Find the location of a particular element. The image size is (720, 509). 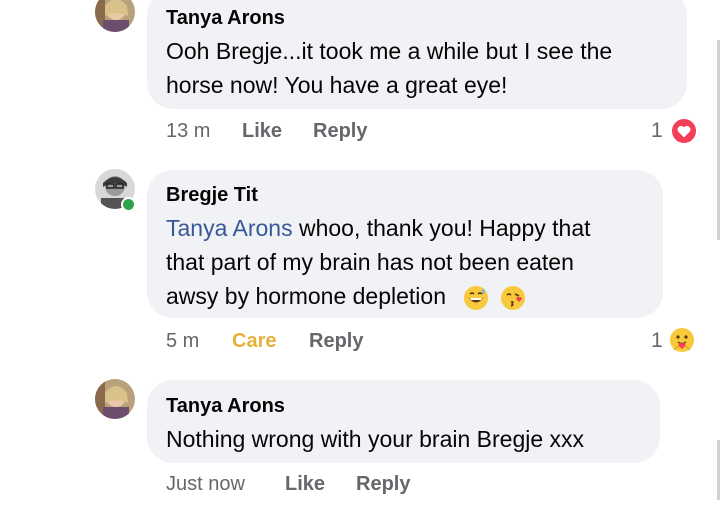

comment-text-fragment: awsy by hormone depletion is located at coordinates (306, 296).